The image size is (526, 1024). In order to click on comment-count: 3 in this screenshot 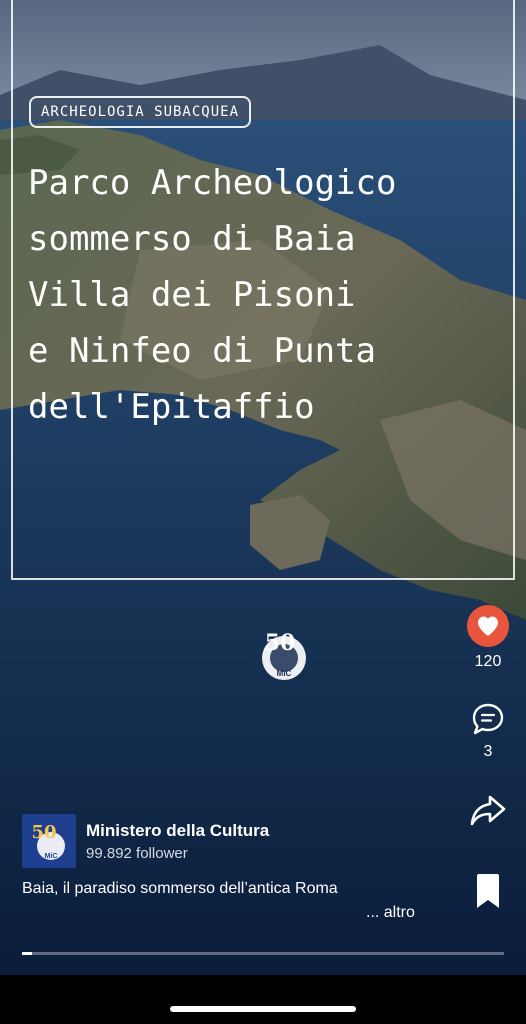, I will do `click(488, 751)`.